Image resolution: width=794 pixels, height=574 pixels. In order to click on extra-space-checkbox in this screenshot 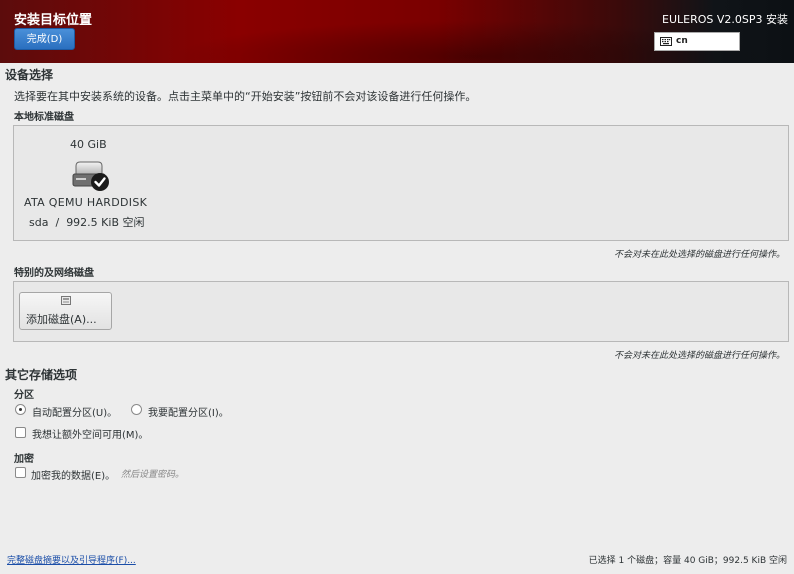, I will do `click(20, 432)`.